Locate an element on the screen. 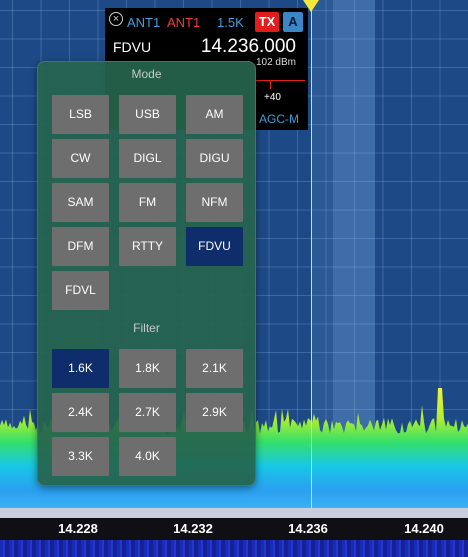 Image resolution: width=468 pixels, height=557 pixels. mode-button-am: AM is located at coordinates (214, 114).